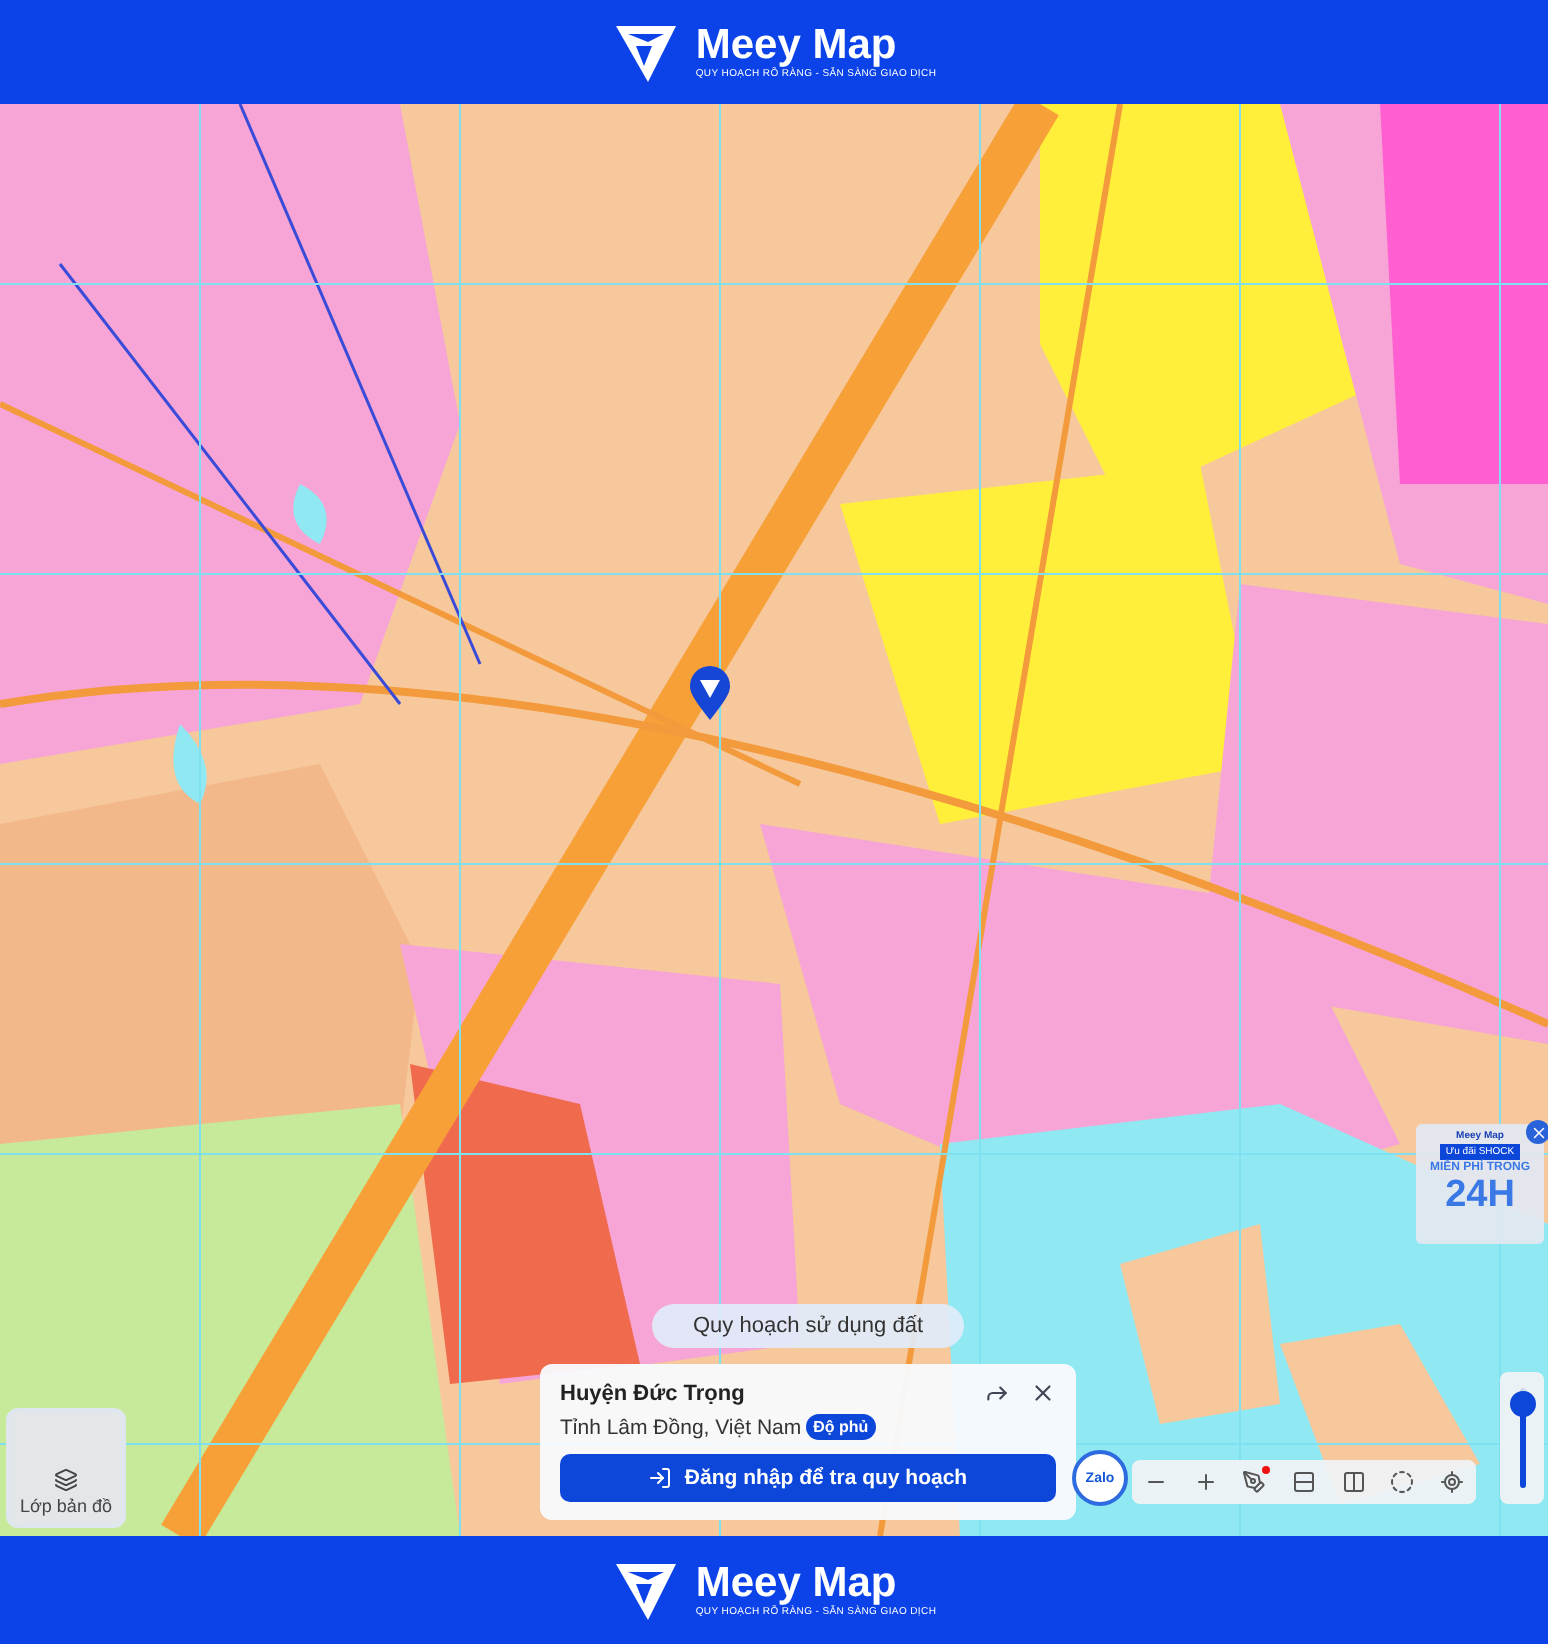  I want to click on columns-icon, so click(1353, 1482).